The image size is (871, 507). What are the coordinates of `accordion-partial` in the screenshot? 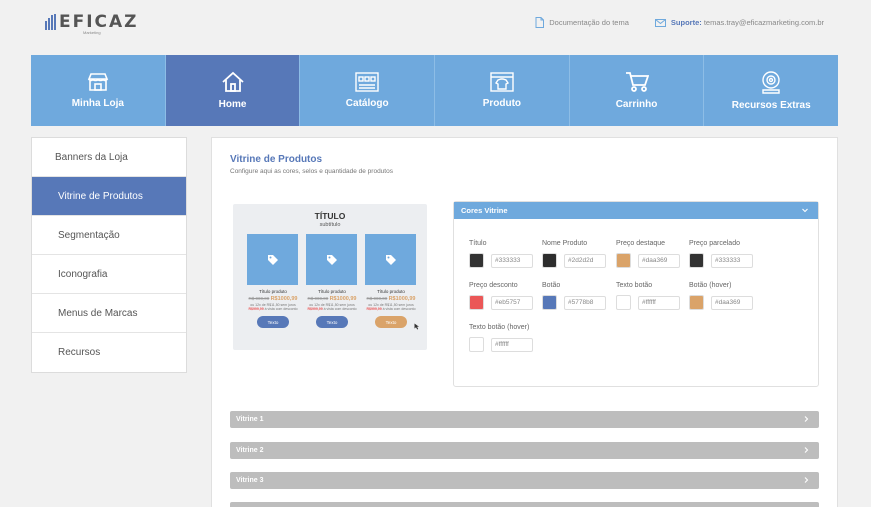 It's located at (524, 504).